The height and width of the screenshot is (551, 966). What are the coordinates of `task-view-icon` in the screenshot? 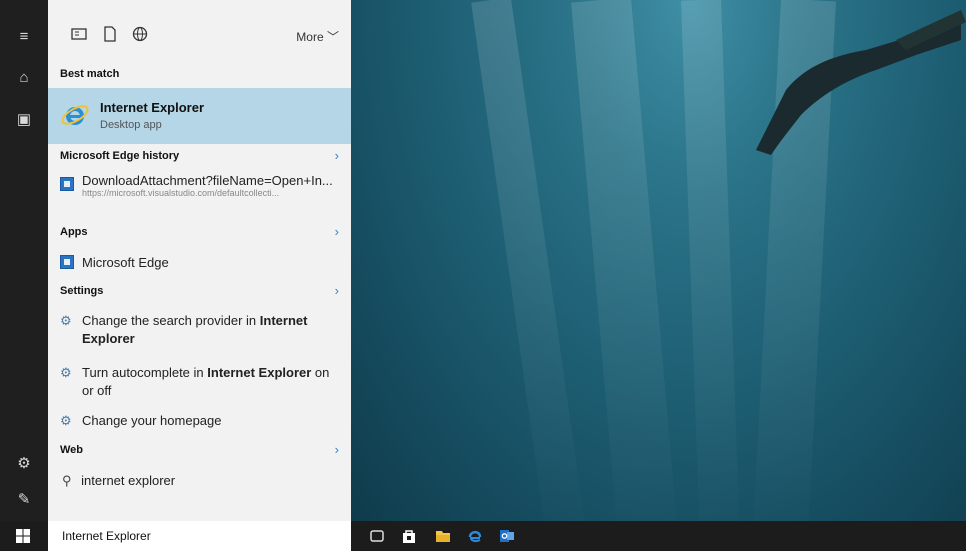 It's located at (377, 536).